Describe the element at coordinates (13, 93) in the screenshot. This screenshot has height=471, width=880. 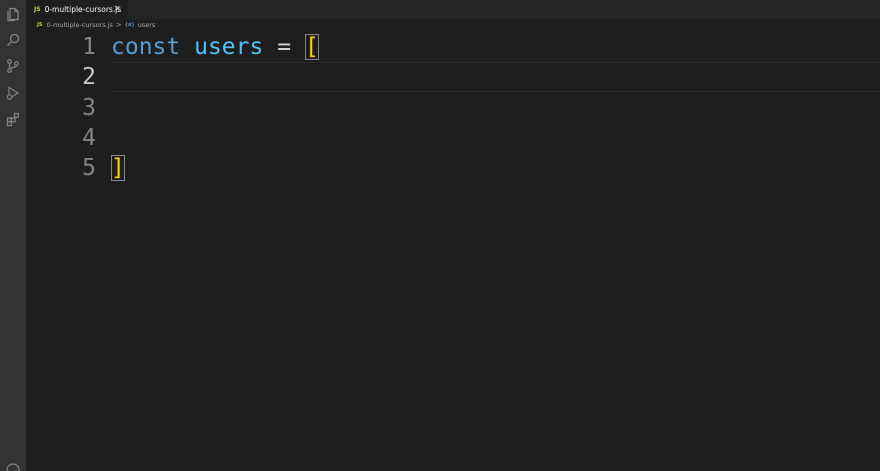
I see `run-debug-icon` at that location.